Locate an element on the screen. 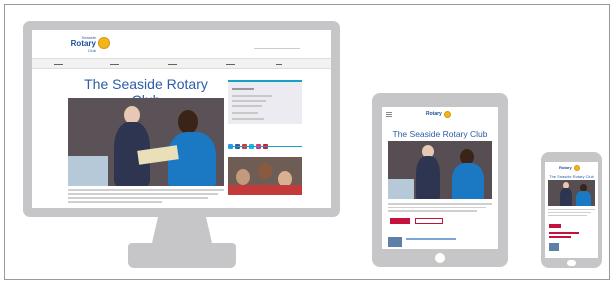 This screenshot has width=614, height=284. phone-body-text is located at coordinates (571, 213).